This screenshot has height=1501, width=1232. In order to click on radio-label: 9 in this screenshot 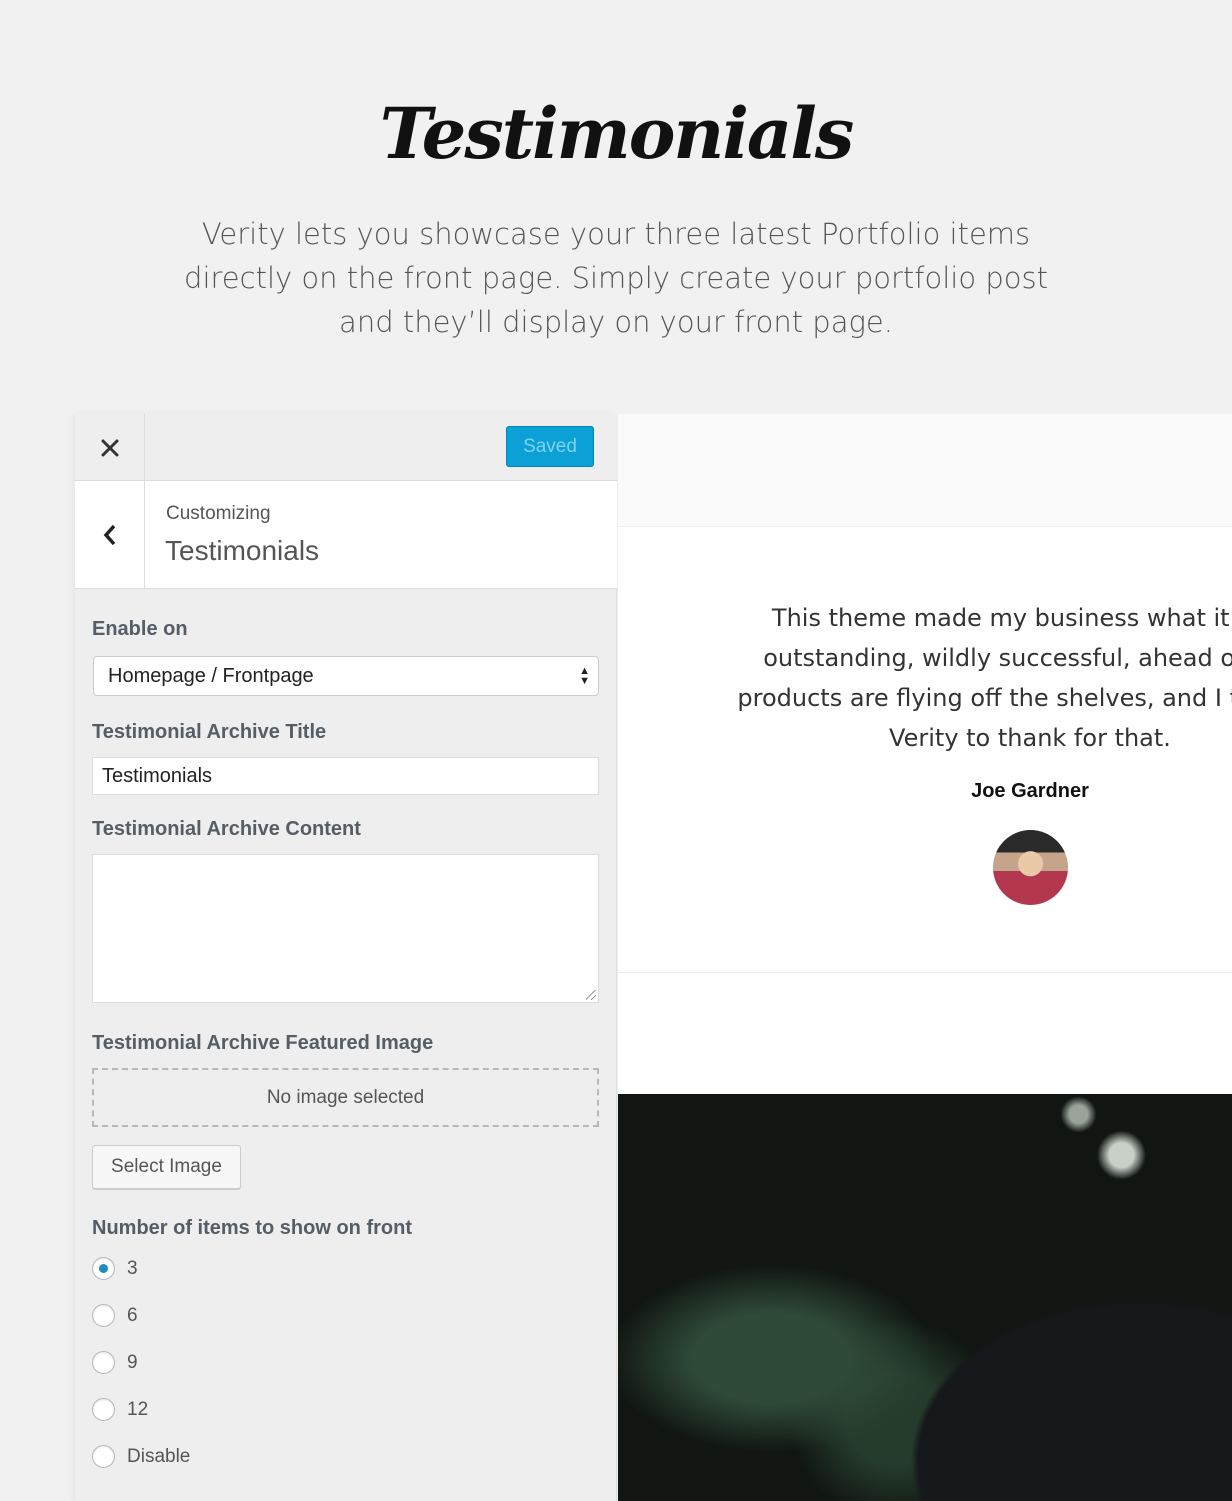, I will do `click(132, 1362)`.